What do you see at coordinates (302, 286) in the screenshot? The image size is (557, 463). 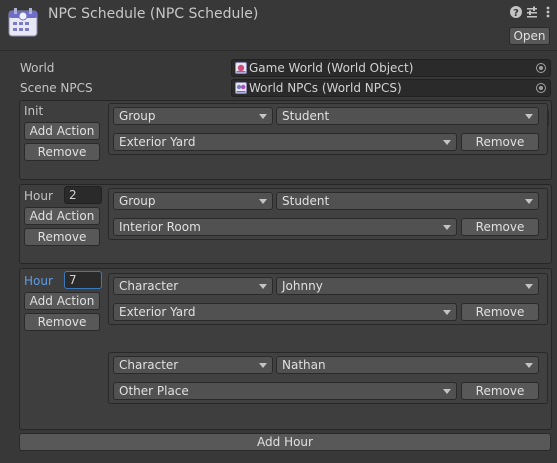 I see `action-target-value: Johnny` at bounding box center [302, 286].